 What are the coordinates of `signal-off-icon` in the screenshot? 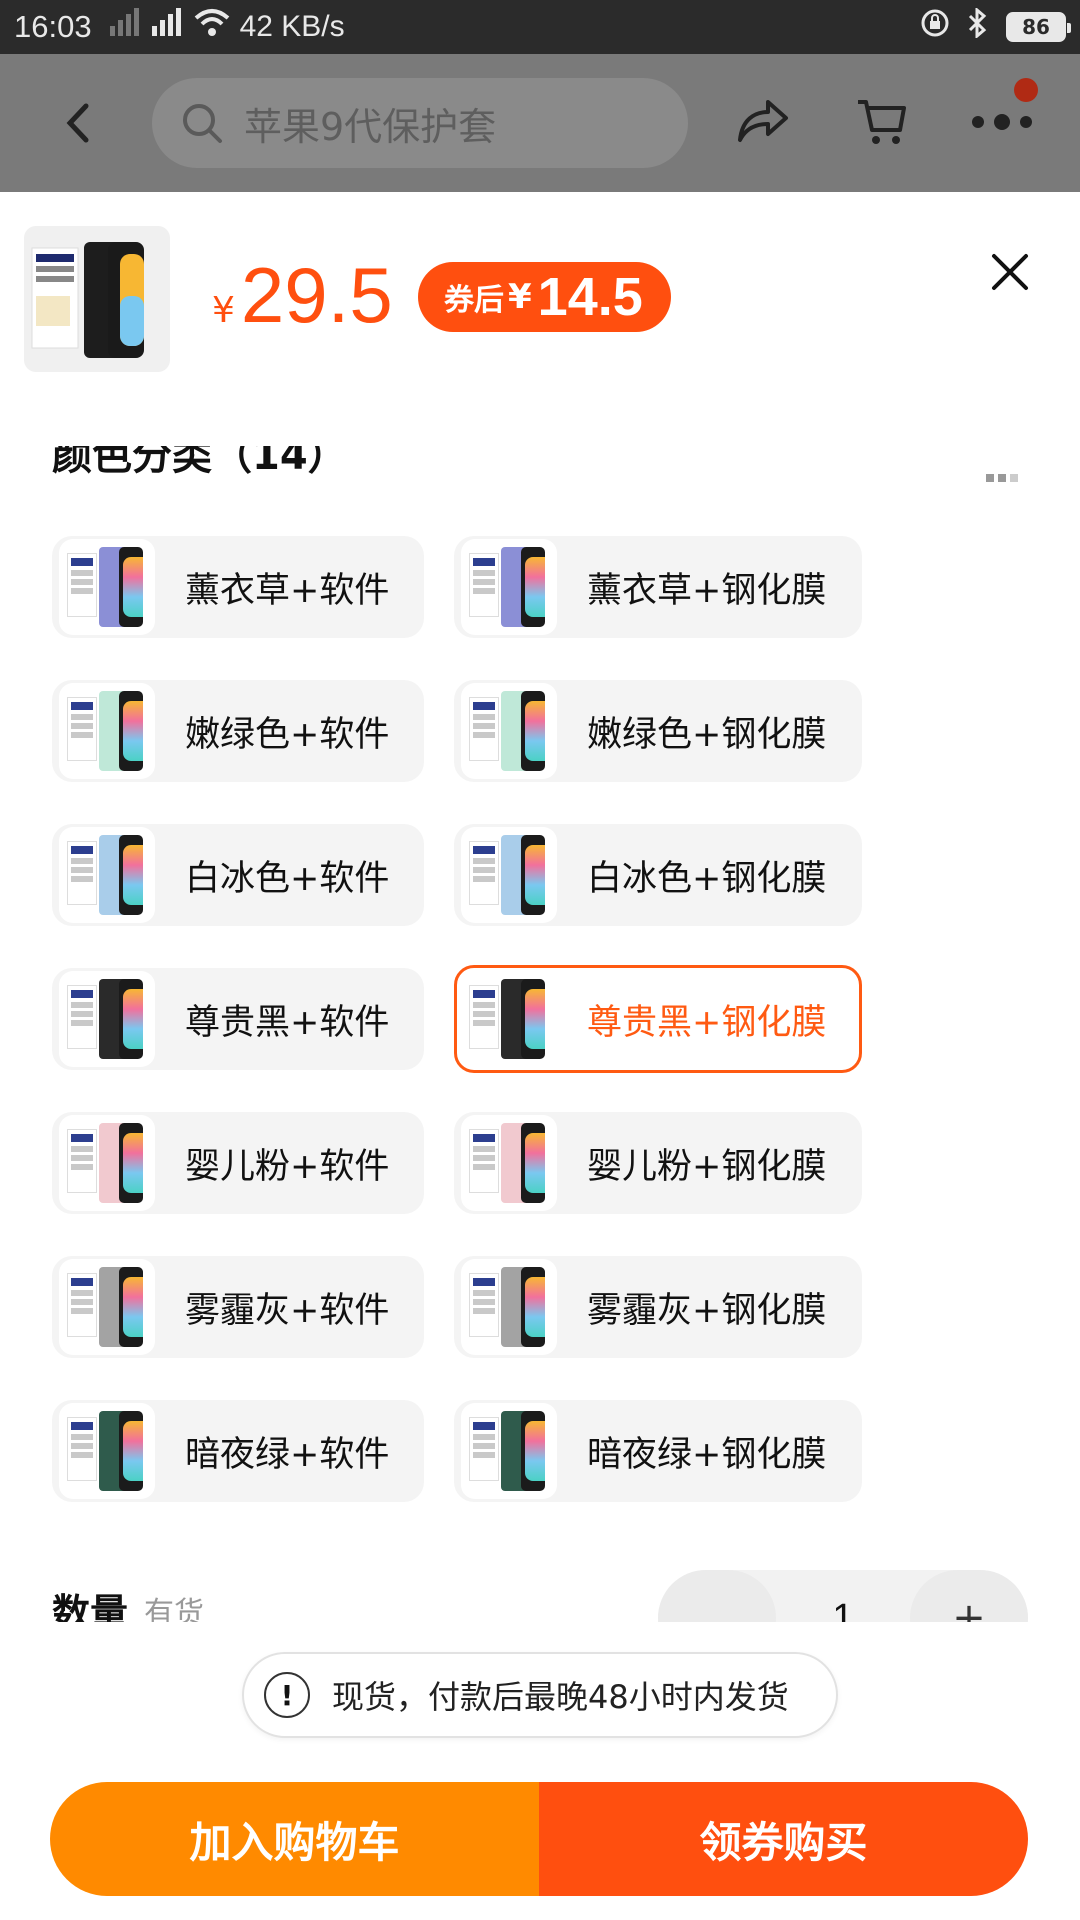 It's located at (126, 27).